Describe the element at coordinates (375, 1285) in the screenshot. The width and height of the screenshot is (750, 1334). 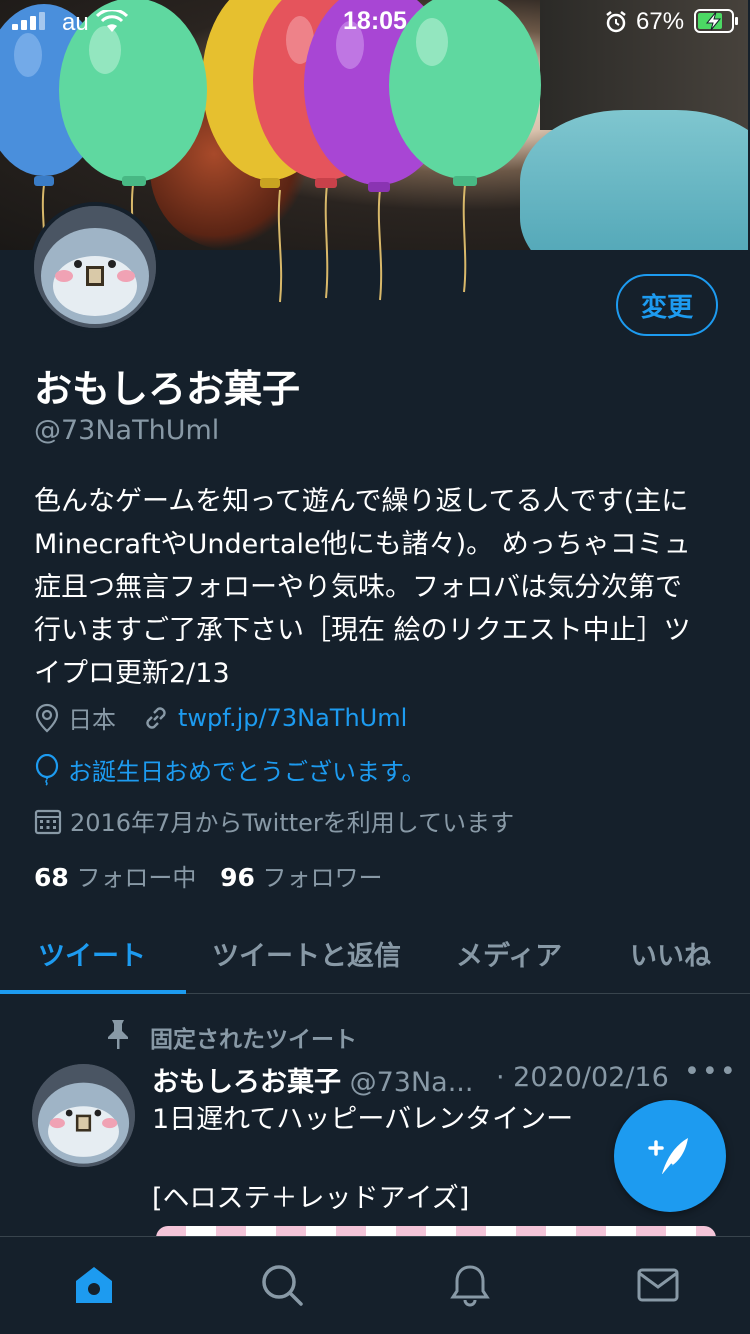
I see `bottom-tab-bar` at that location.